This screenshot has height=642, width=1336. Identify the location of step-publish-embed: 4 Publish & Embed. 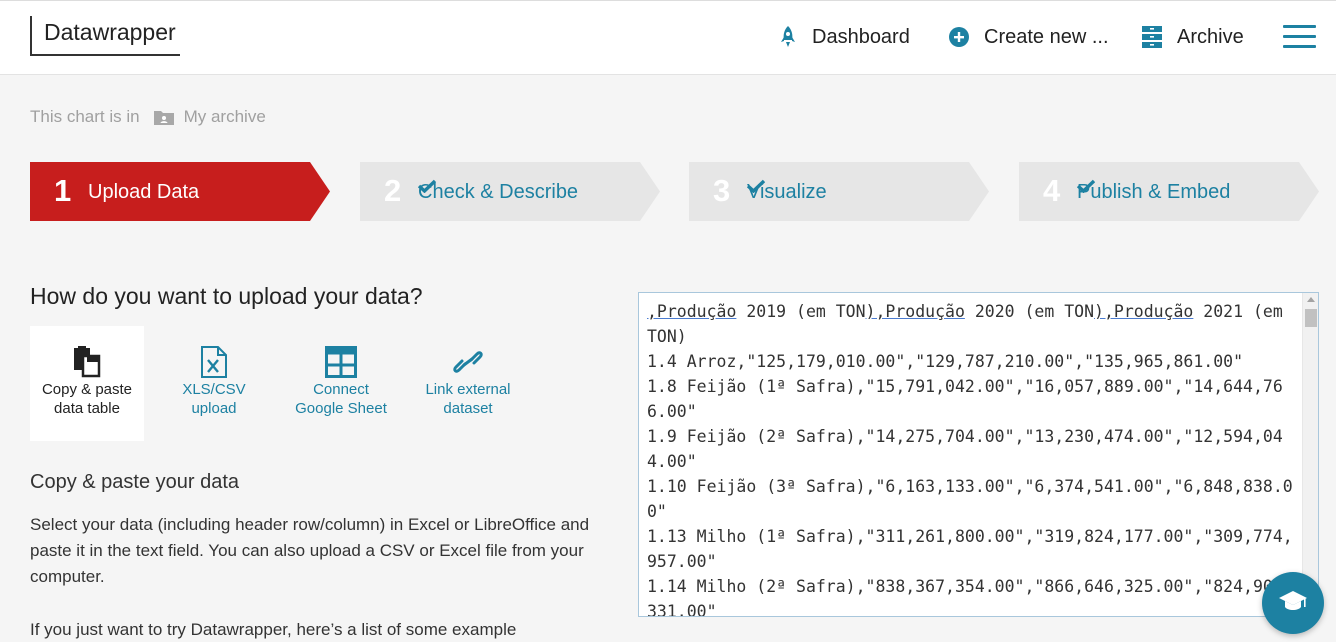
(1169, 191).